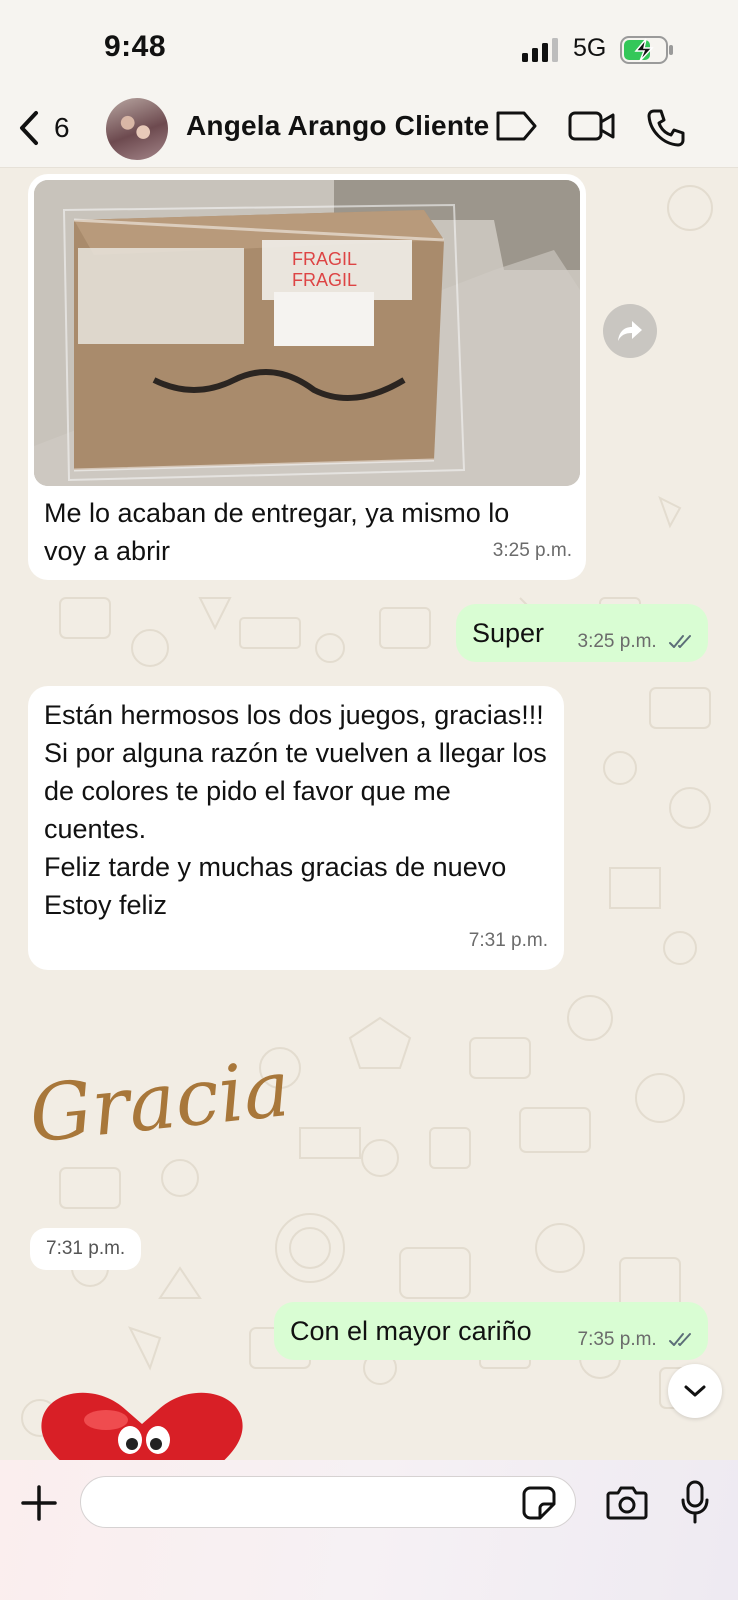 This screenshot has height=1600, width=738. What do you see at coordinates (627, 1502) in the screenshot?
I see `camera-icon` at bounding box center [627, 1502].